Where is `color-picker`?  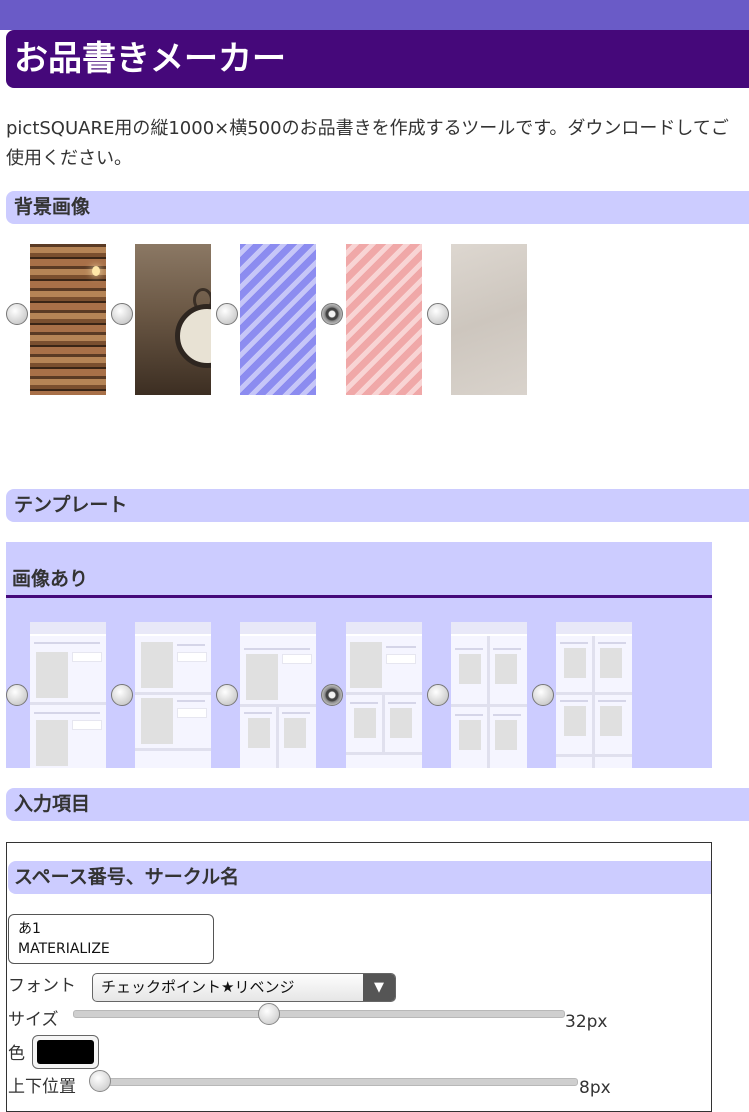 color-picker is located at coordinates (65, 1052).